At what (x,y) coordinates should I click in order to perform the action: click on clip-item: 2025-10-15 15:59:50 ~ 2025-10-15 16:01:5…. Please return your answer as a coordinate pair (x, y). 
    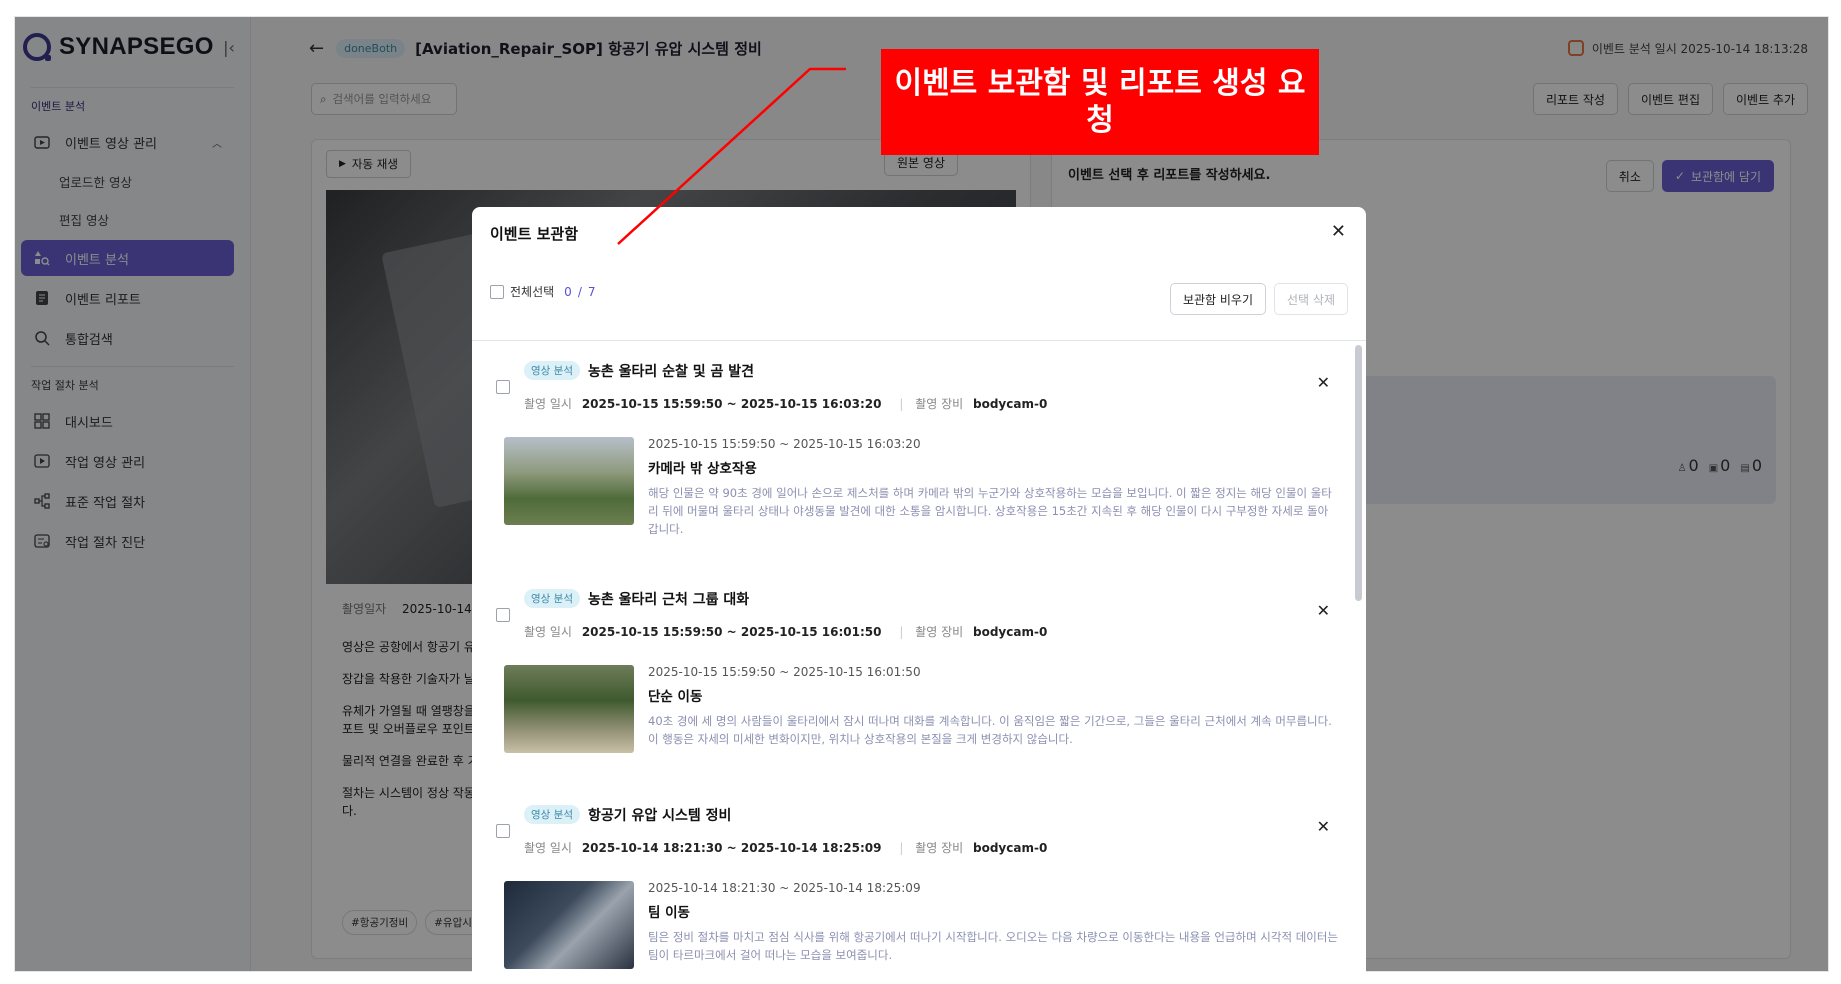
    Looking at the image, I should click on (912, 725).